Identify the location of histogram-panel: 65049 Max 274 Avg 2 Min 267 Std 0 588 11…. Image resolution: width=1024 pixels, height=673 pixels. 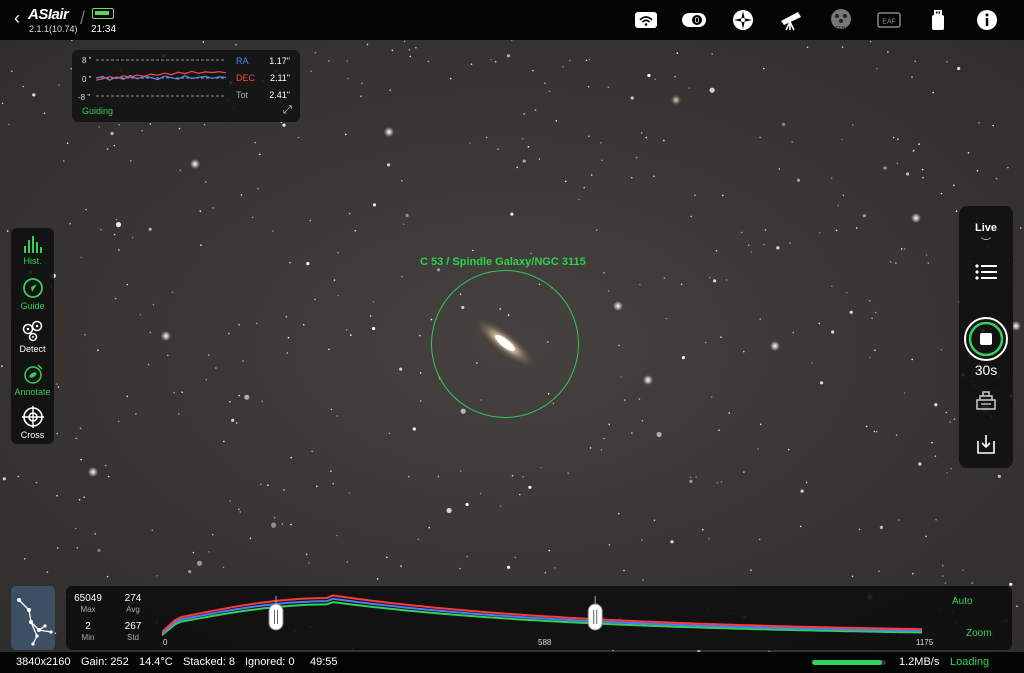
(539, 618).